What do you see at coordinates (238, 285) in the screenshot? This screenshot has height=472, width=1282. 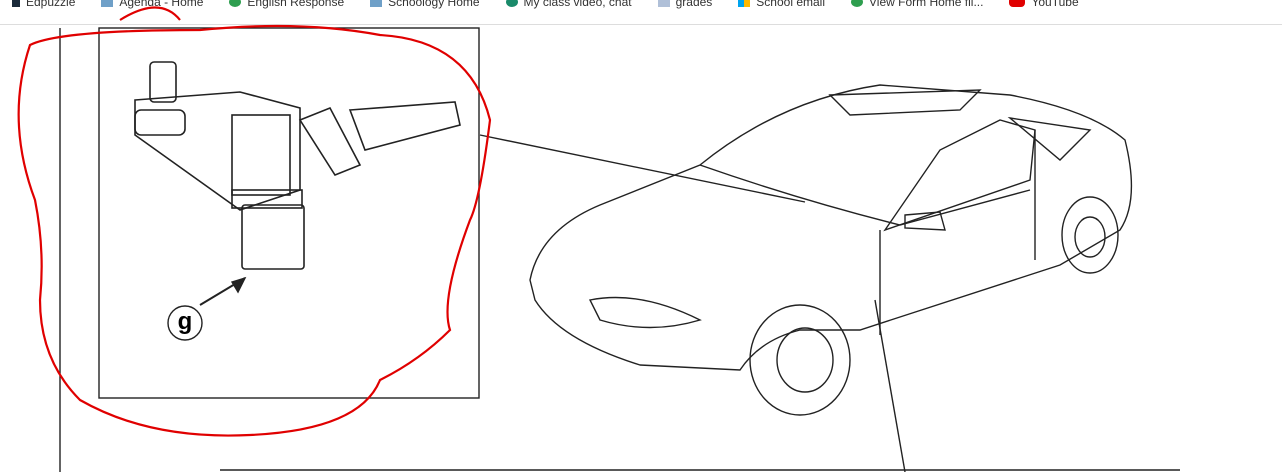 I see `arrow-head-icon` at bounding box center [238, 285].